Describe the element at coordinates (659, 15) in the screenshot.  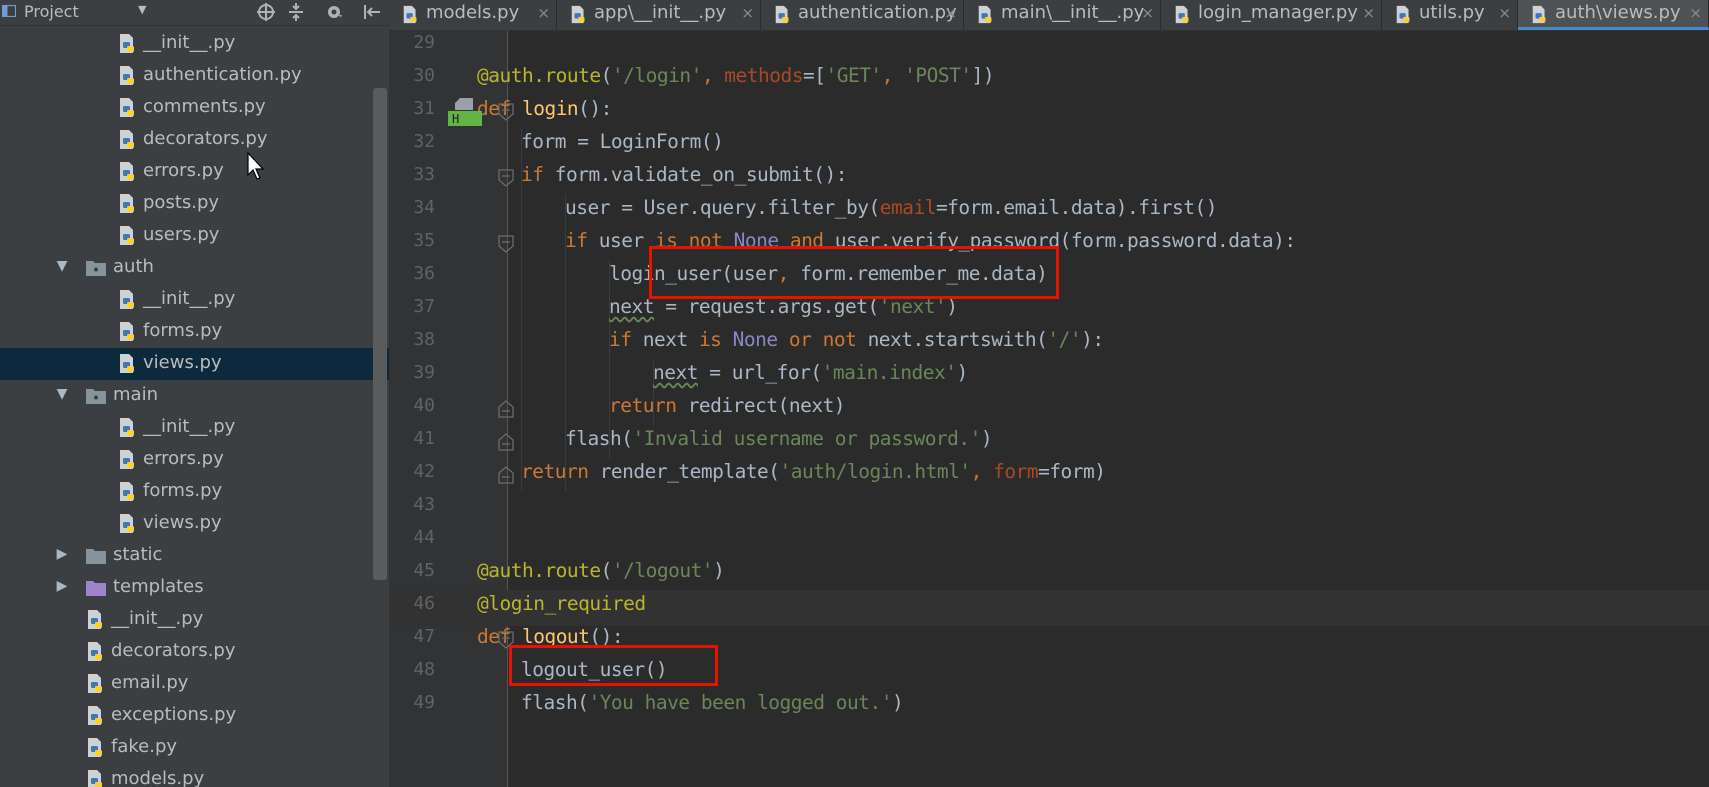
I see `editor-tab: app\__init__.py ×` at that location.